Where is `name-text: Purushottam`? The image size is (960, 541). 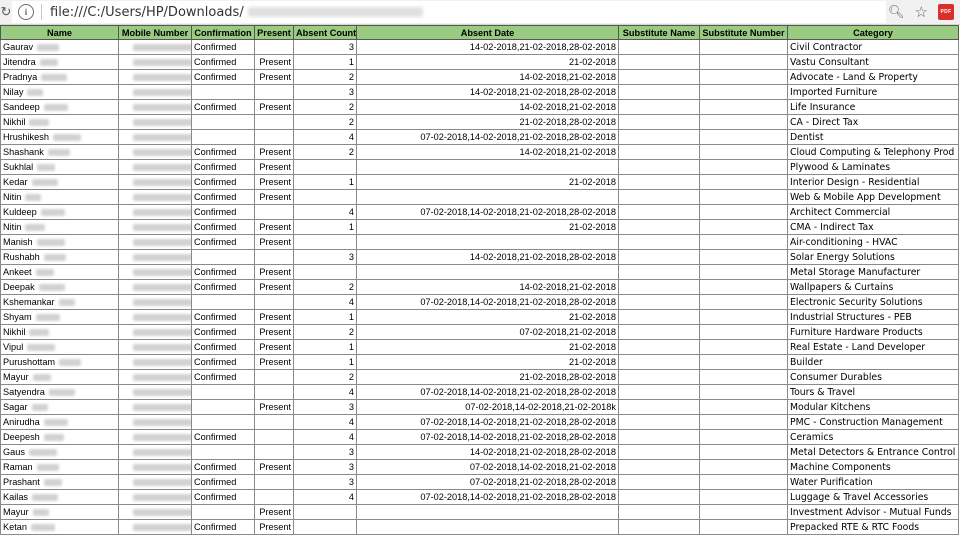 name-text: Purushottam is located at coordinates (29, 361).